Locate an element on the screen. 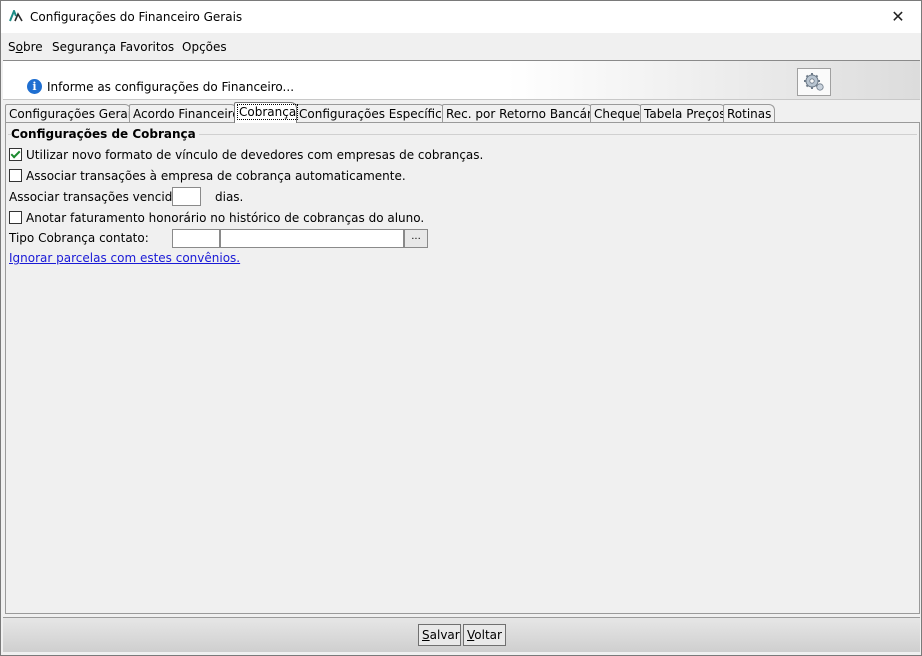  tab-cheque: Cheque is located at coordinates (616, 113).